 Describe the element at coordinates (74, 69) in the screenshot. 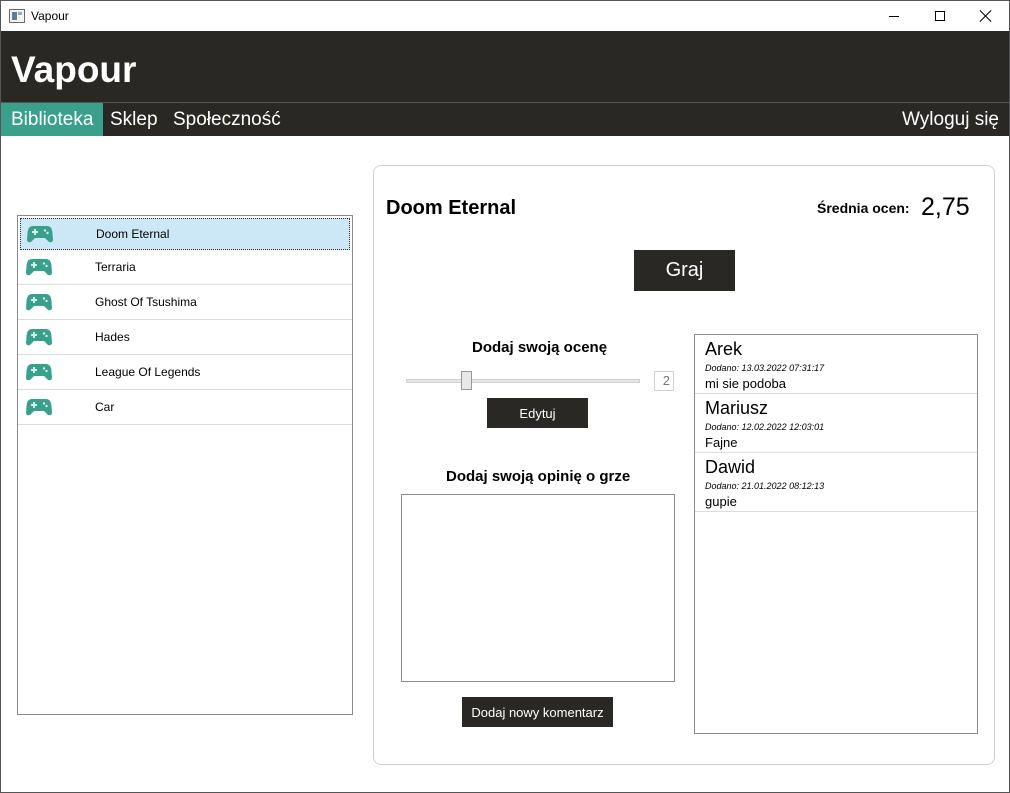

I see `app-logo: Vapour` at that location.